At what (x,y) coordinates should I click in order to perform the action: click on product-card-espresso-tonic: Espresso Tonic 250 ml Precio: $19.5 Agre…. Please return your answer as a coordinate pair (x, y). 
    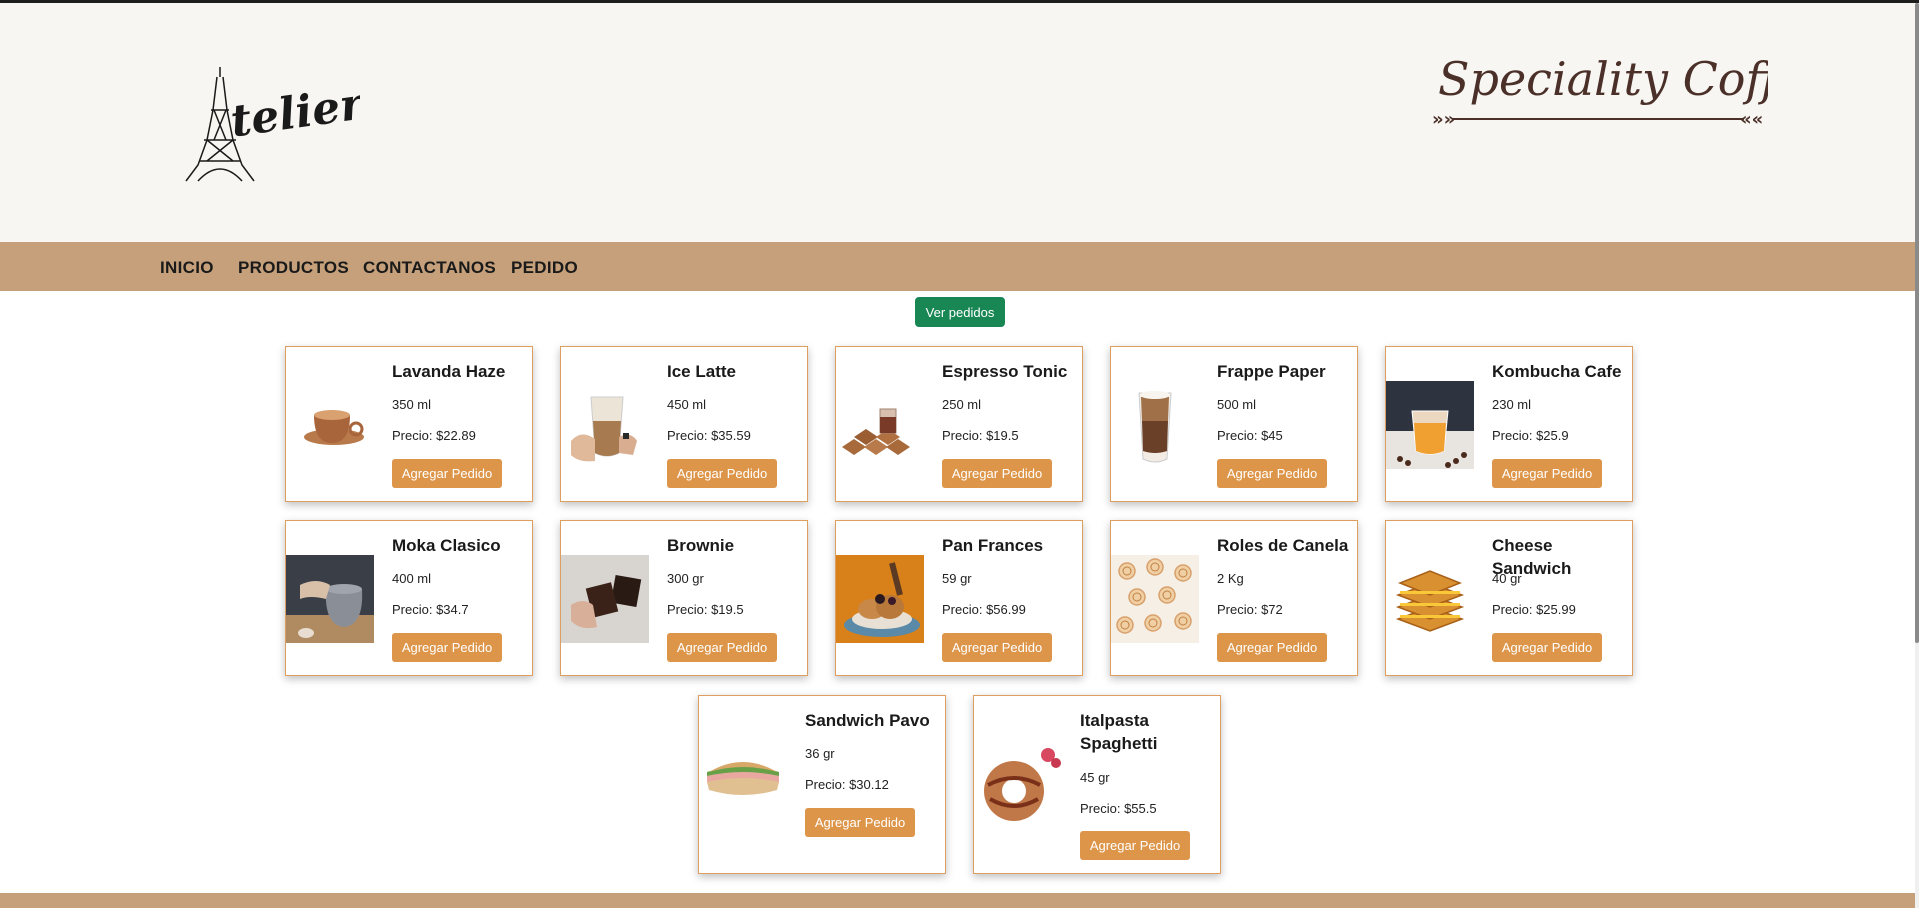
    Looking at the image, I should click on (959, 424).